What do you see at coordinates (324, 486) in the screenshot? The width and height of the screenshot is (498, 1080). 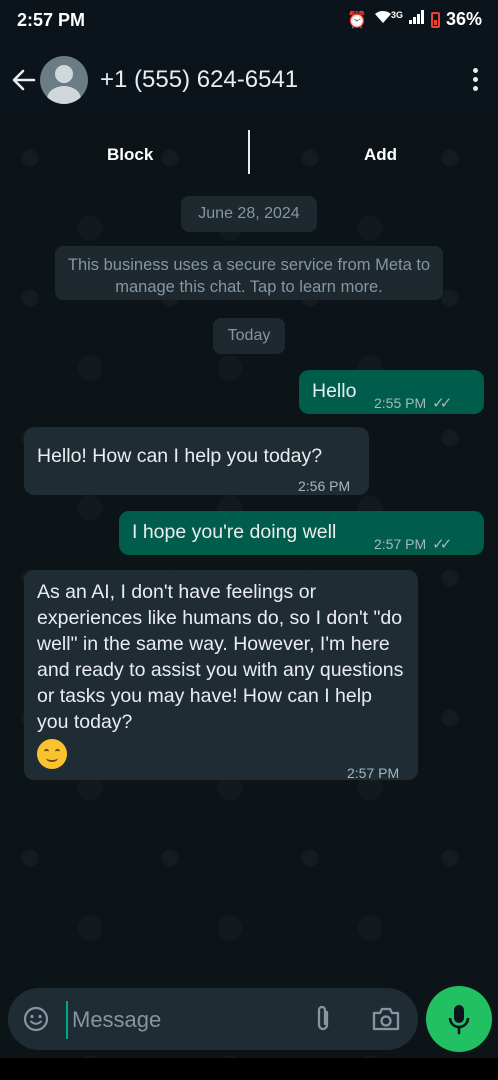 I see `message-time: 2:56 PM` at bounding box center [324, 486].